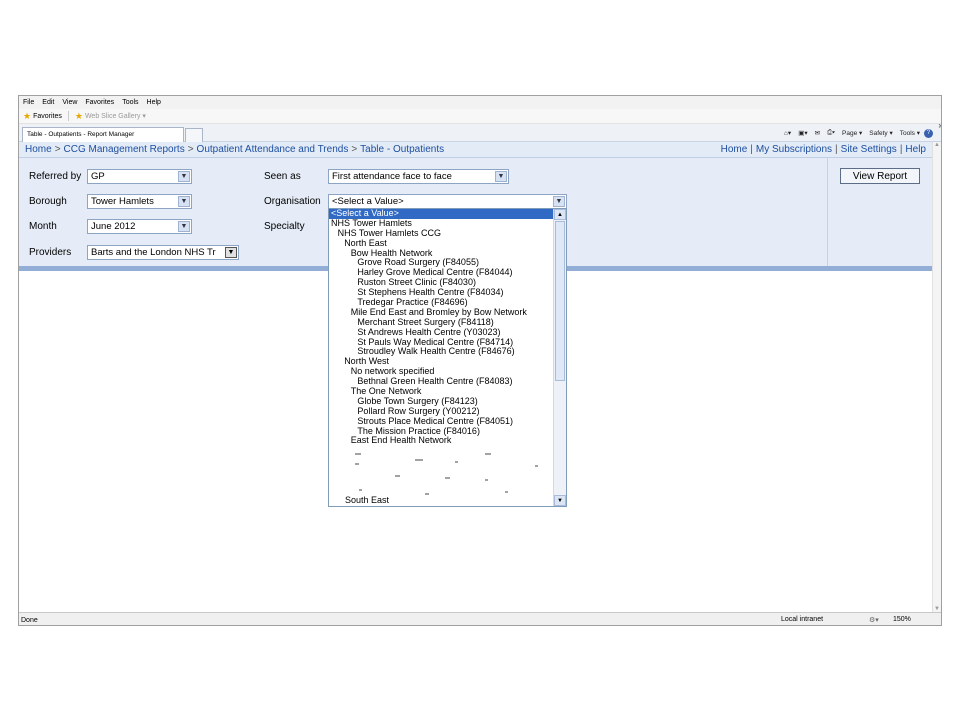  What do you see at coordinates (827, 212) in the screenshot?
I see `panel-divider` at bounding box center [827, 212].